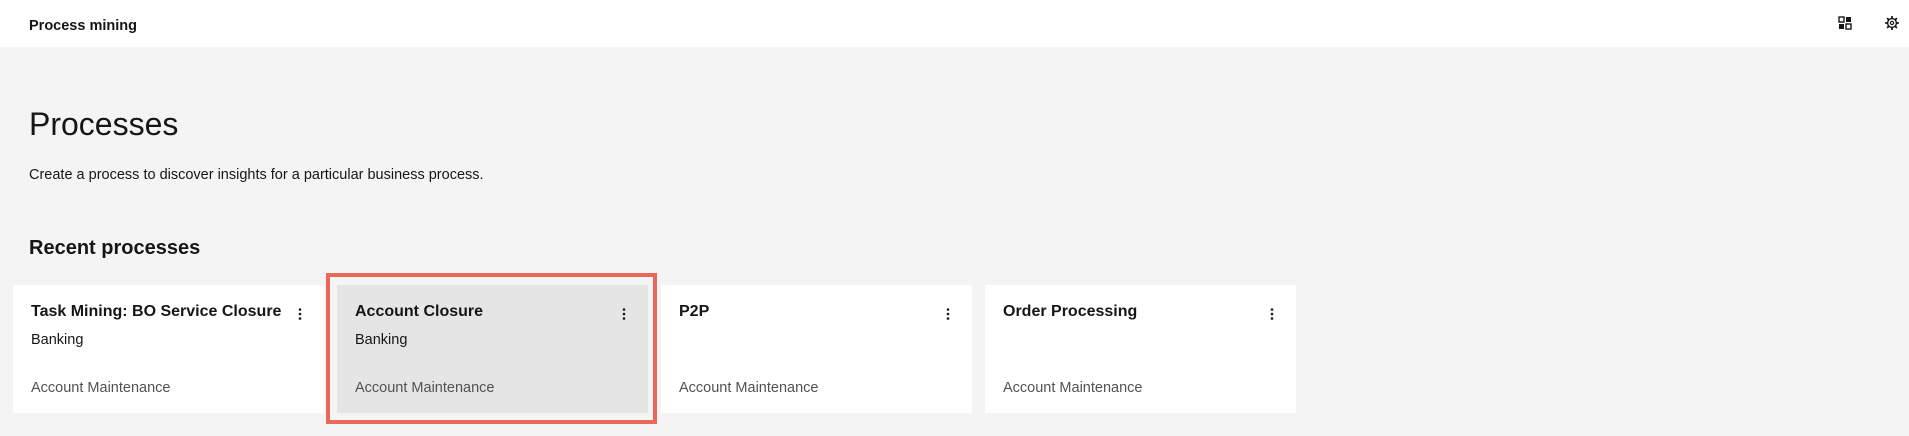 The width and height of the screenshot is (1909, 436). I want to click on process-card-p2p: P2P Account Maintenance, so click(816, 349).